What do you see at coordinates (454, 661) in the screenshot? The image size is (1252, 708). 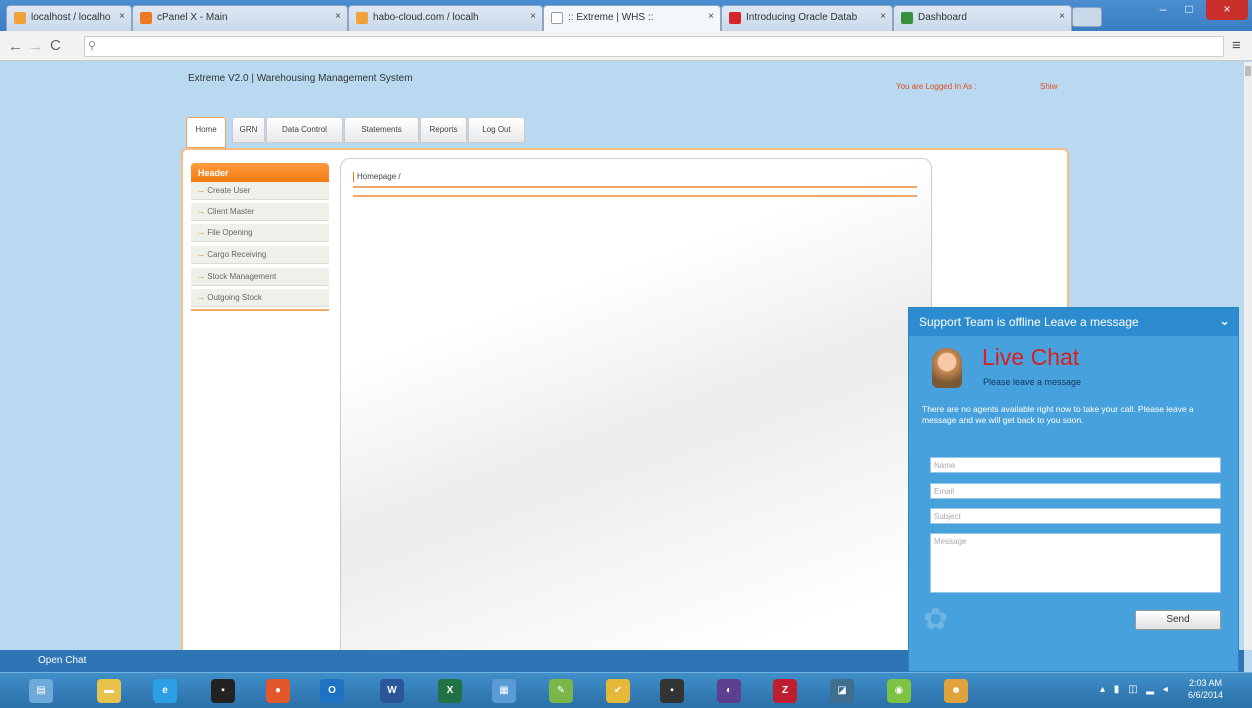 I see `open-chat-bar: Open Chat` at bounding box center [454, 661].